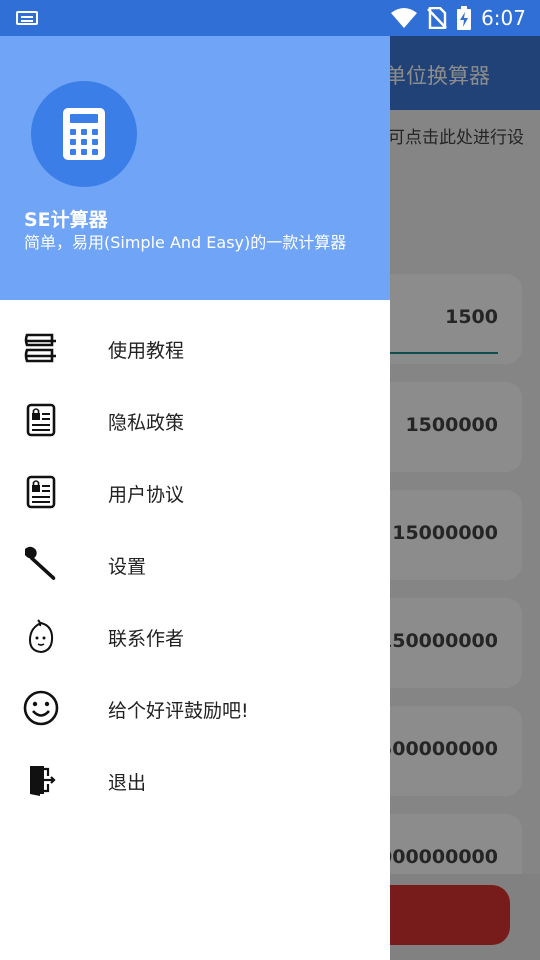  What do you see at coordinates (27, 18) in the screenshot?
I see `keyboard-icon` at bounding box center [27, 18].